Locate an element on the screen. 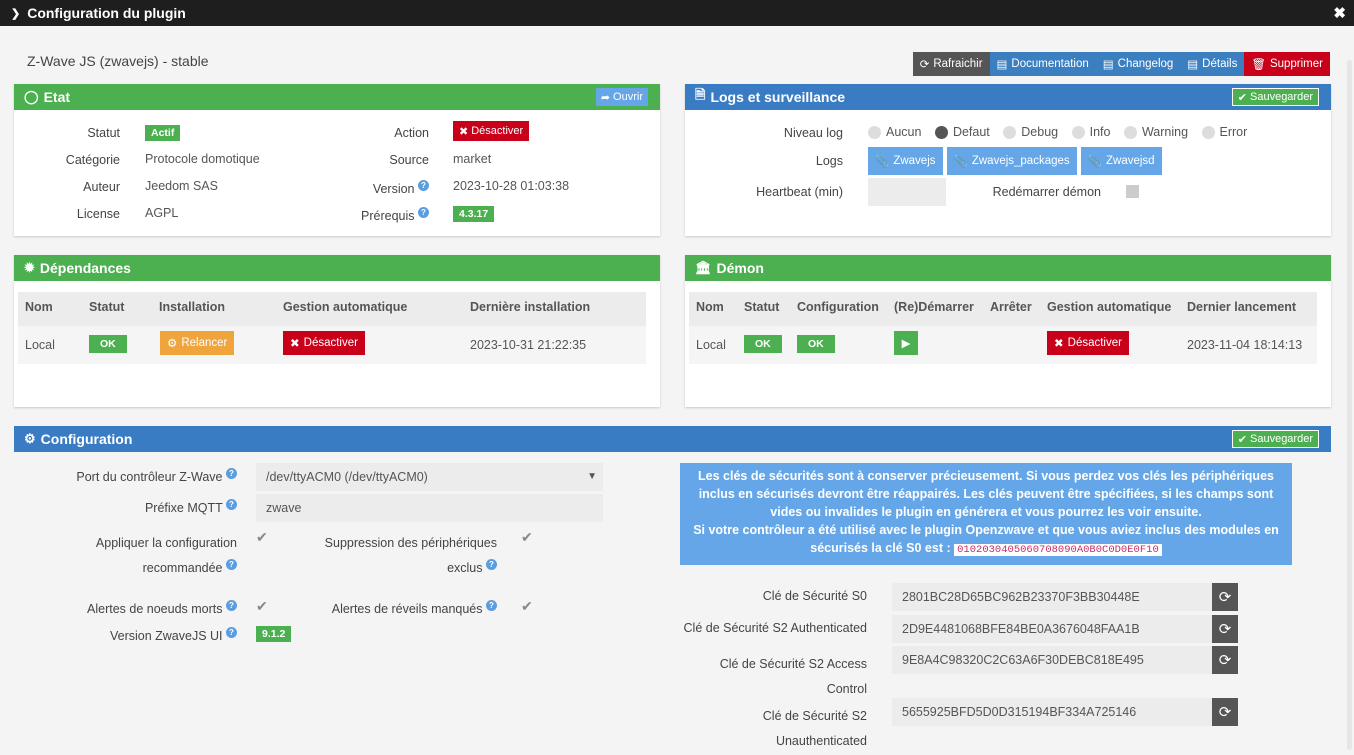 This screenshot has width=1354, height=755. alertes-noeuds-label: Alertes de noeuds morts ? is located at coordinates (162, 608).